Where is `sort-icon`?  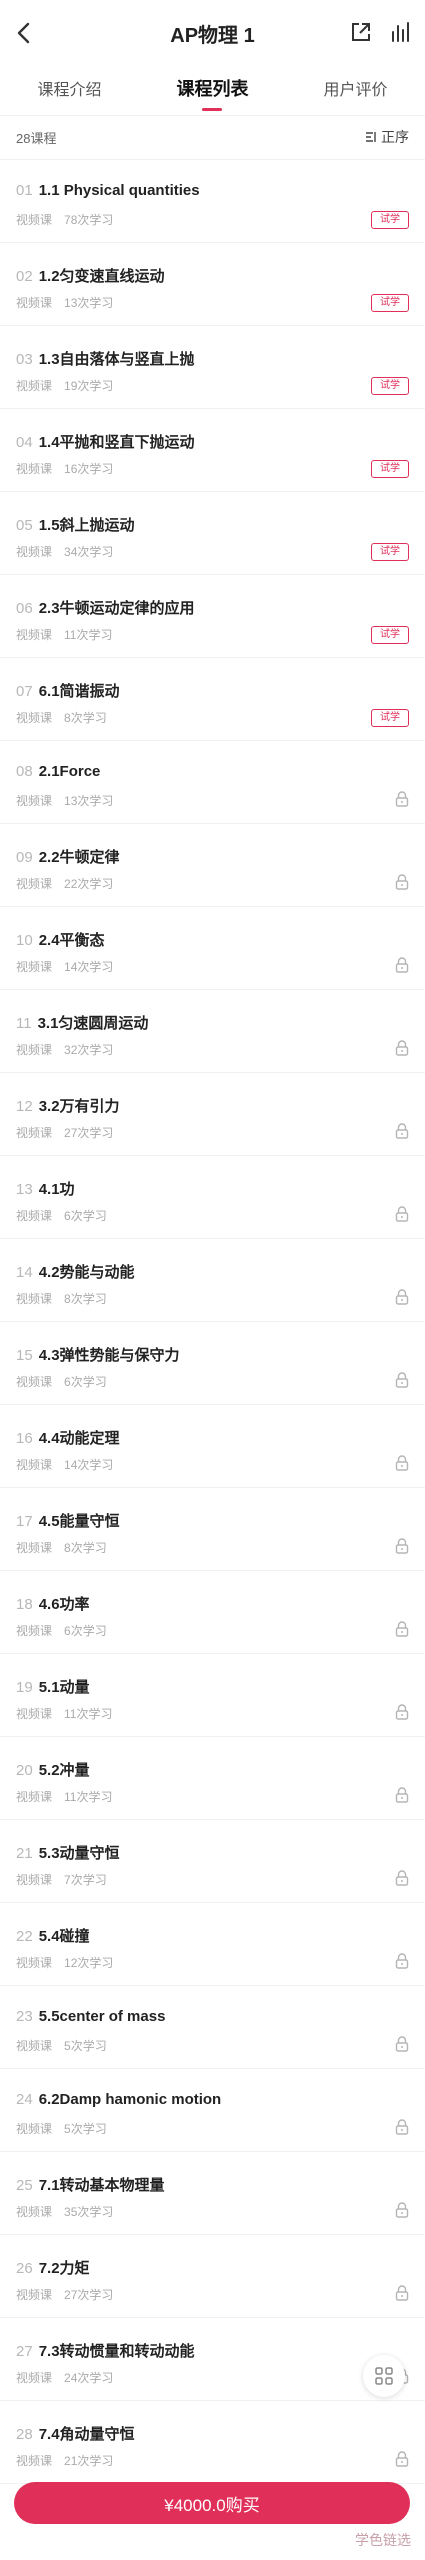 sort-icon is located at coordinates (371, 137).